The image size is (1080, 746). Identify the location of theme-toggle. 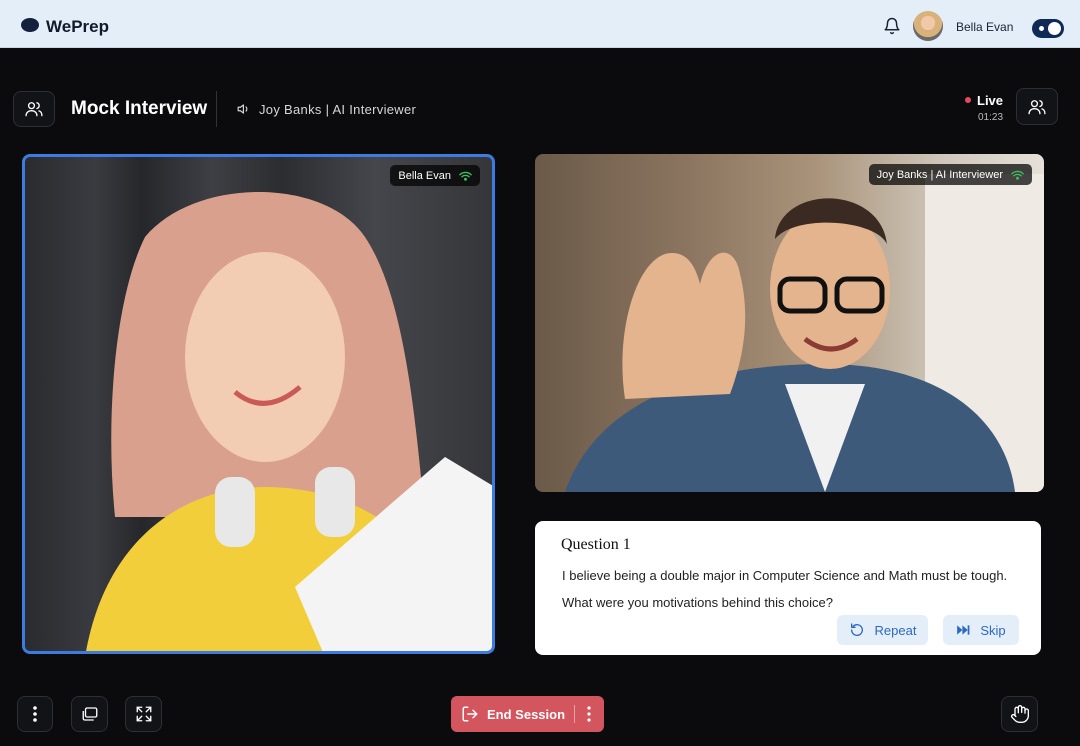
(1048, 28).